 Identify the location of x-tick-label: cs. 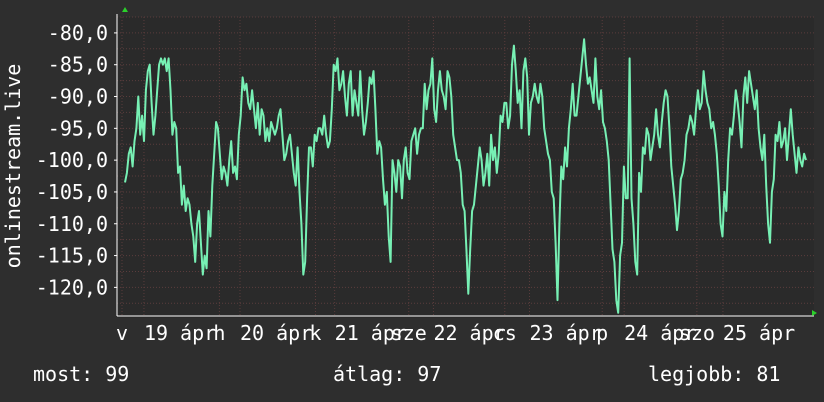
(505, 333).